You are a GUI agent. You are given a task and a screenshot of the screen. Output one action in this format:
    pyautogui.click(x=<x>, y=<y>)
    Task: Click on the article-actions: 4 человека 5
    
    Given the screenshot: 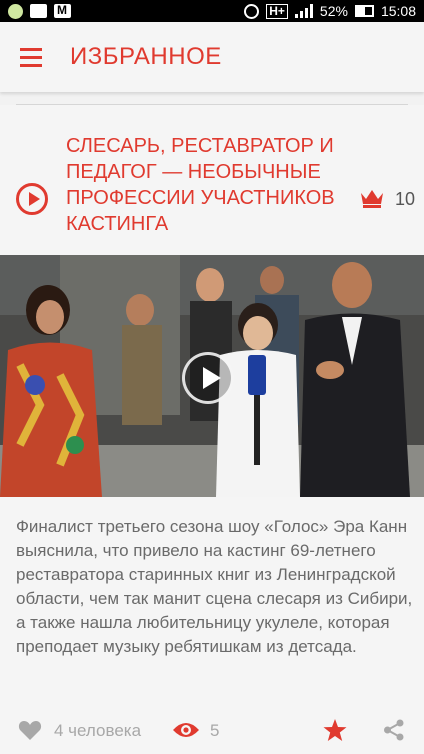 What is the action you would take?
    pyautogui.click(x=212, y=731)
    